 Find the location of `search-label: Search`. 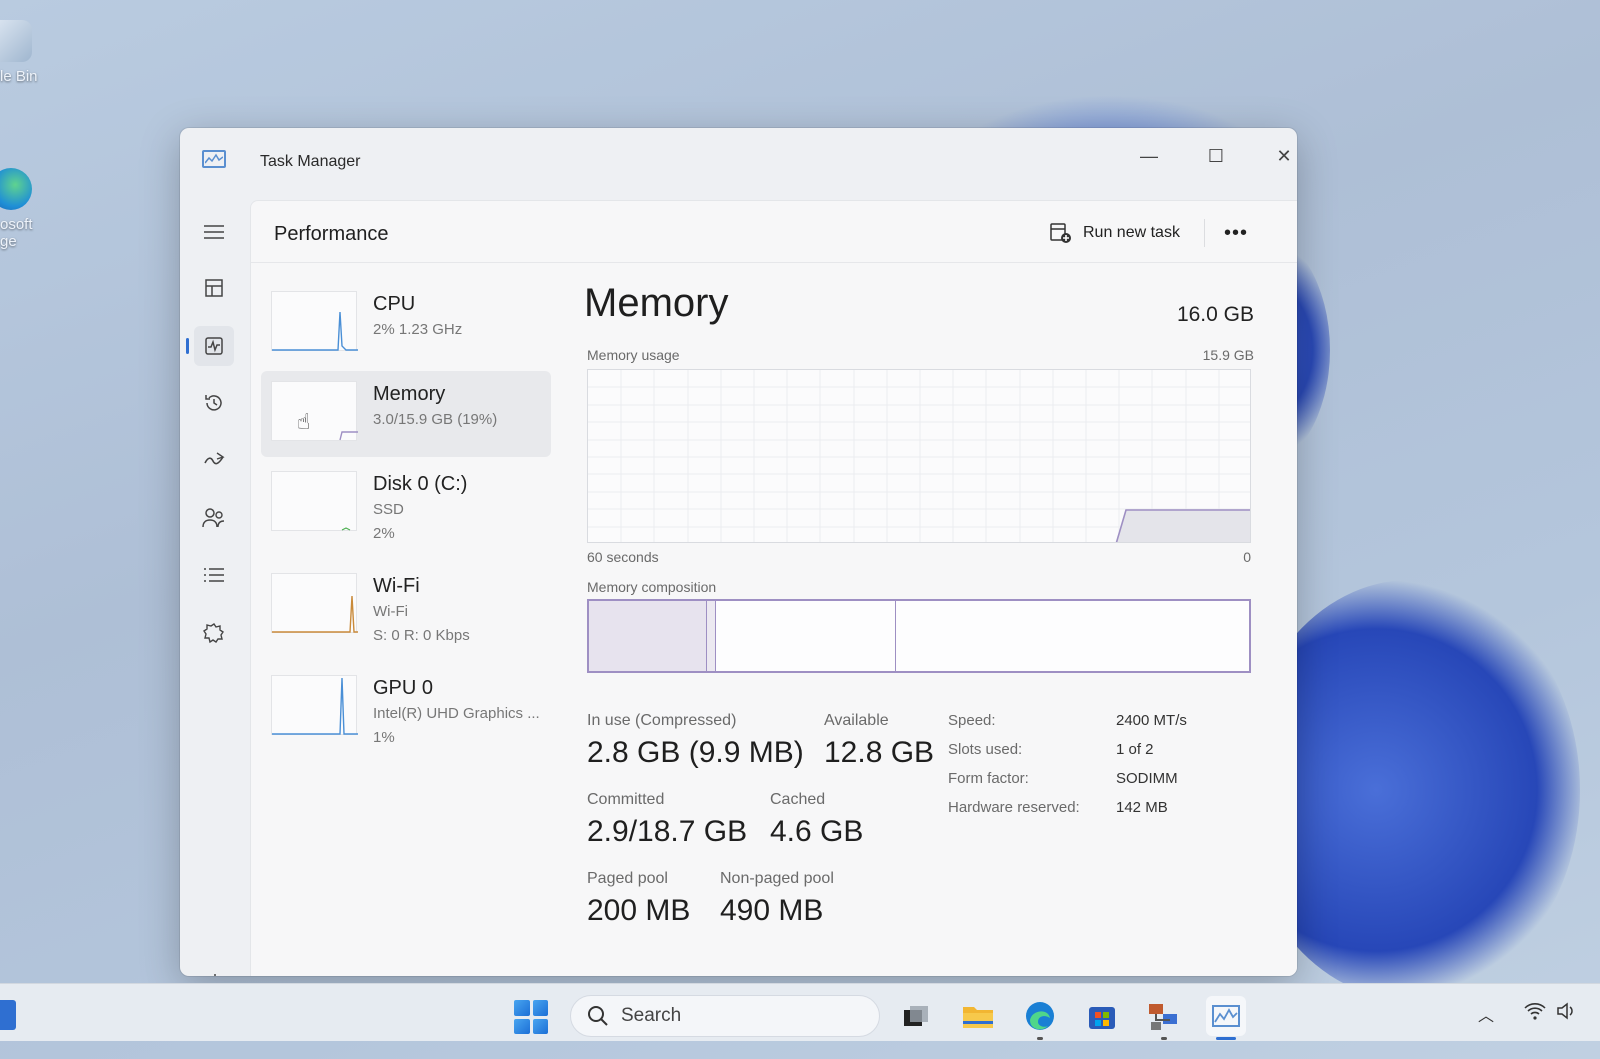

search-label: Search is located at coordinates (651, 1015).